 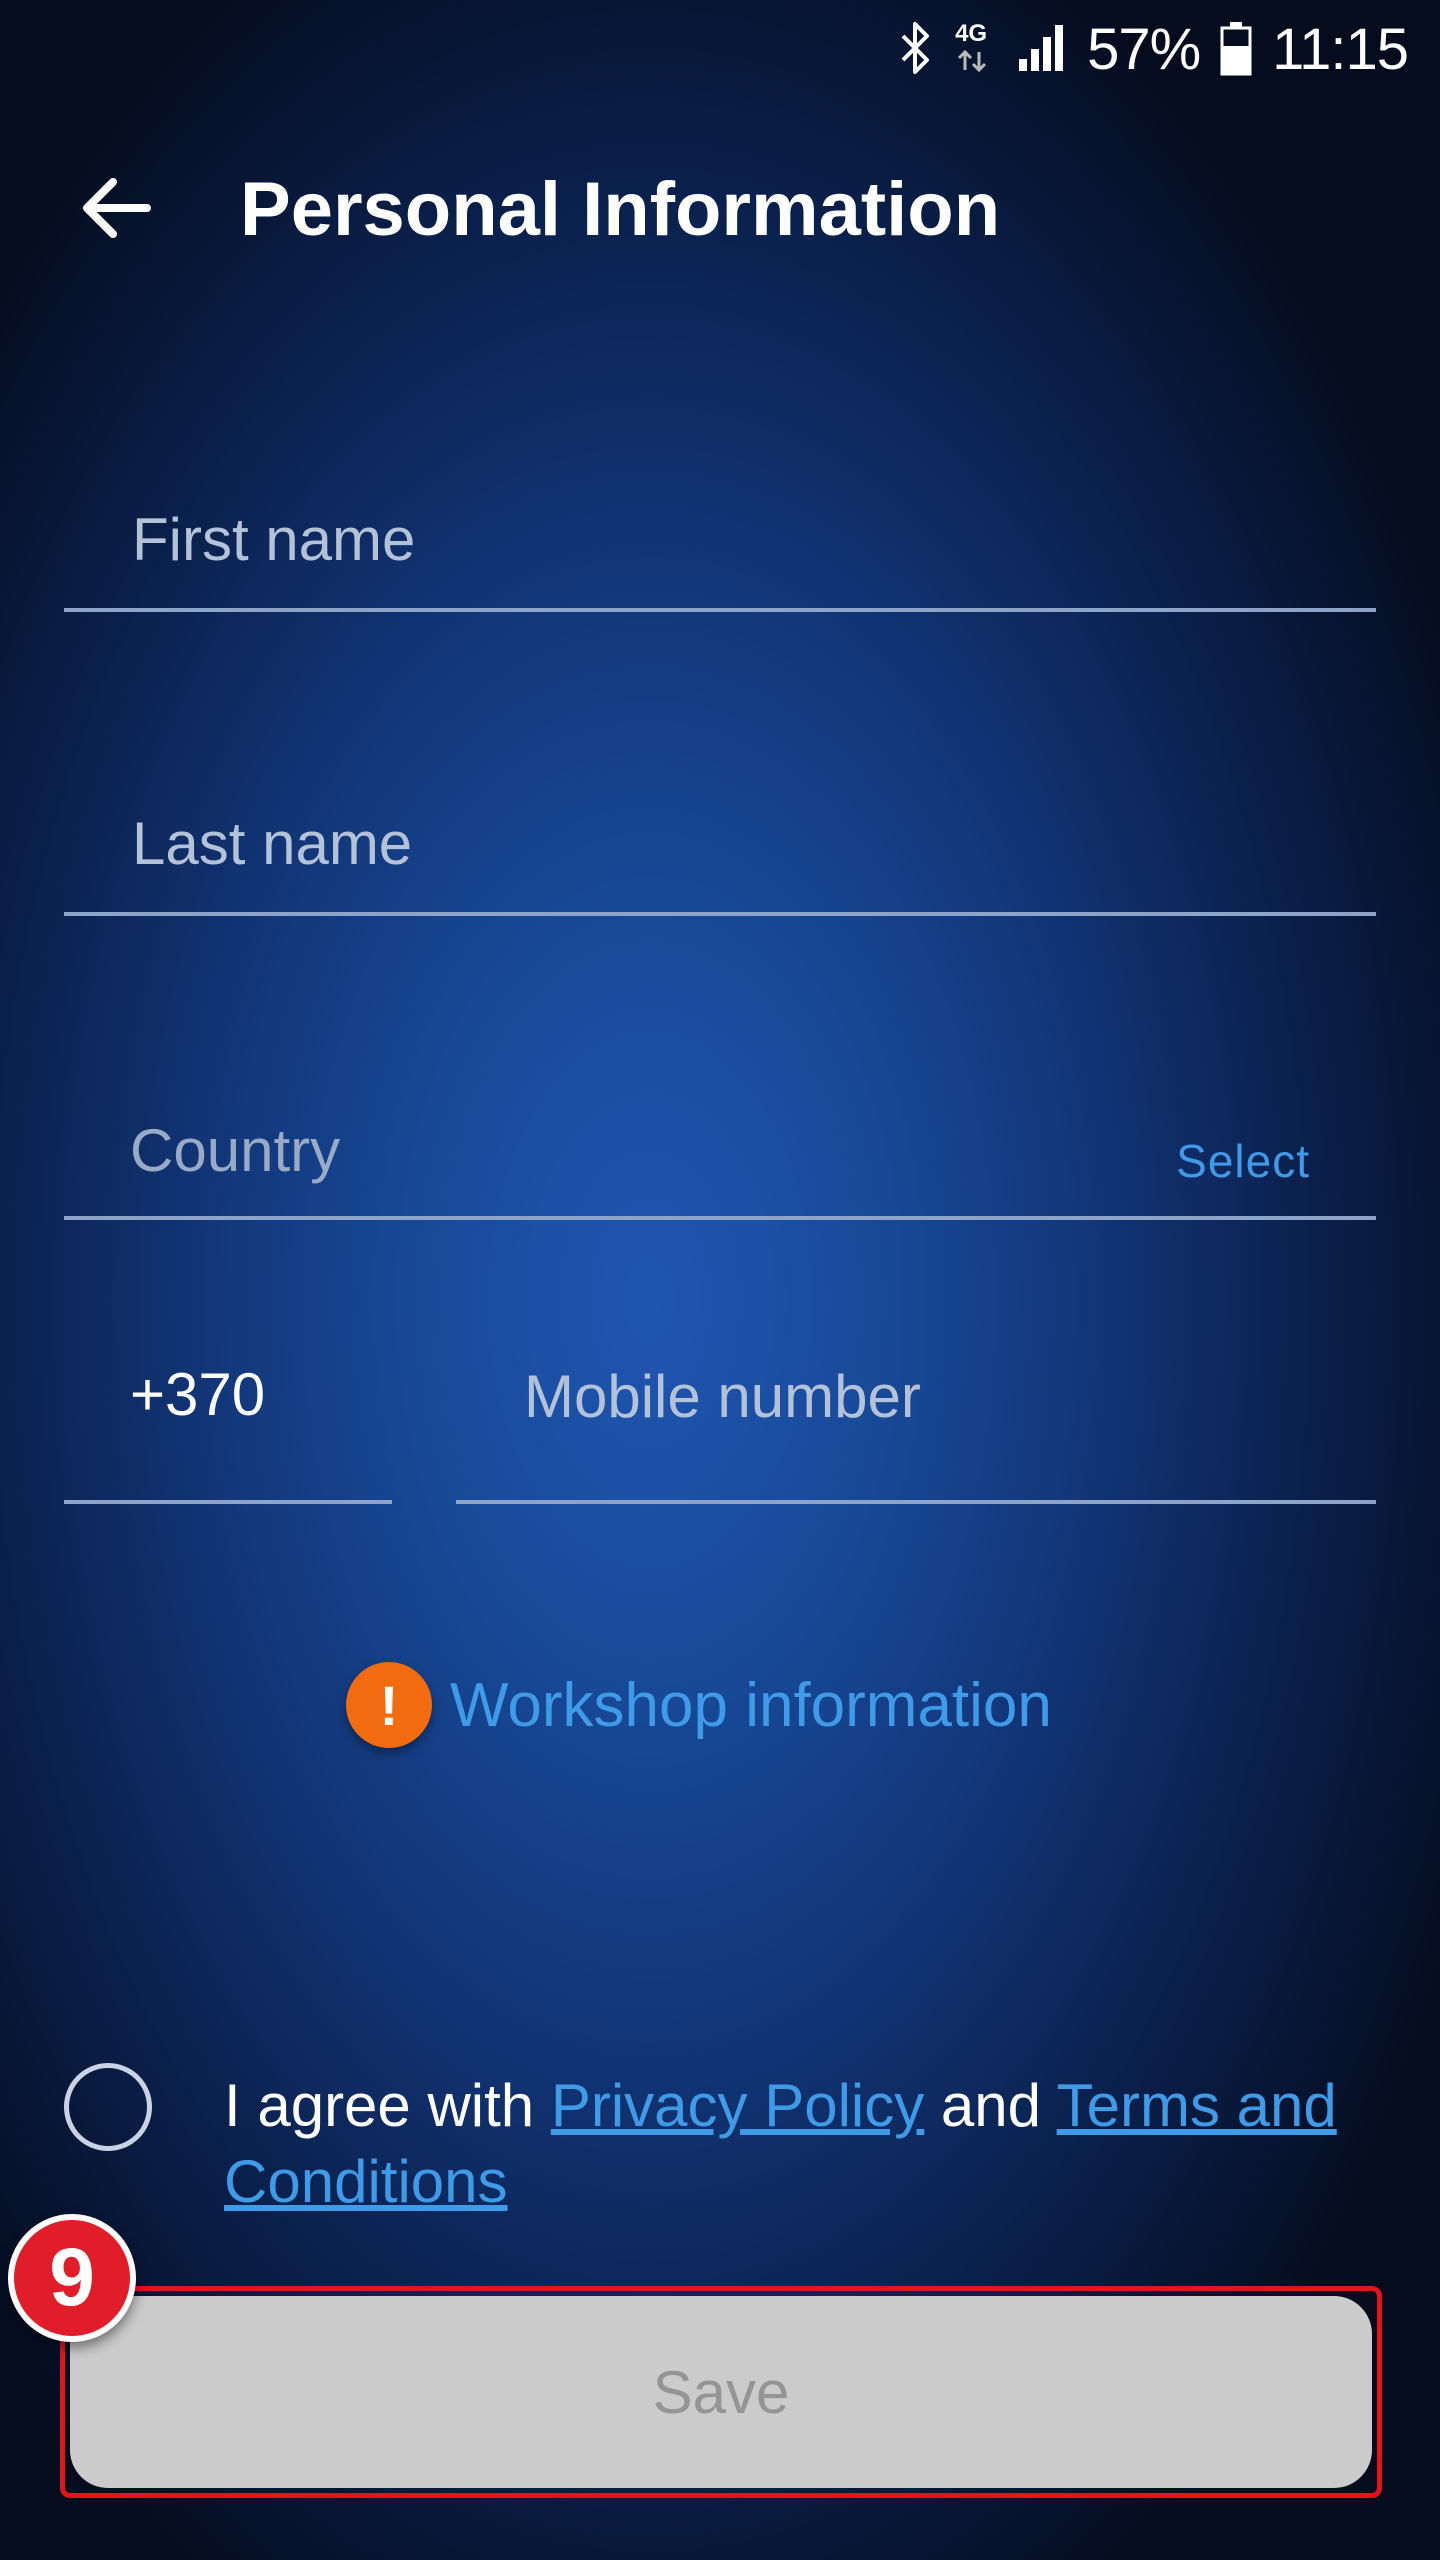 What do you see at coordinates (720, 50) in the screenshot?
I see `status-bar: 4G 57% 11:15` at bounding box center [720, 50].